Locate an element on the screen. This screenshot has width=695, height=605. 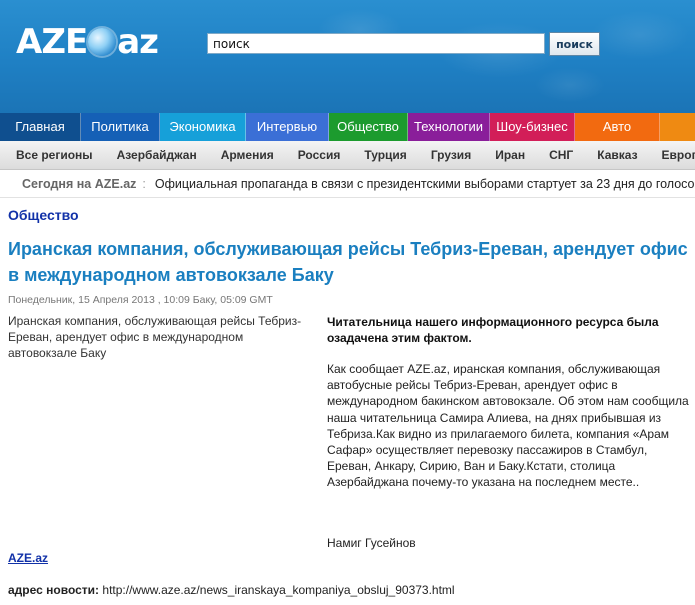
logo-text-aze: AZE is located at coordinates (52, 42).